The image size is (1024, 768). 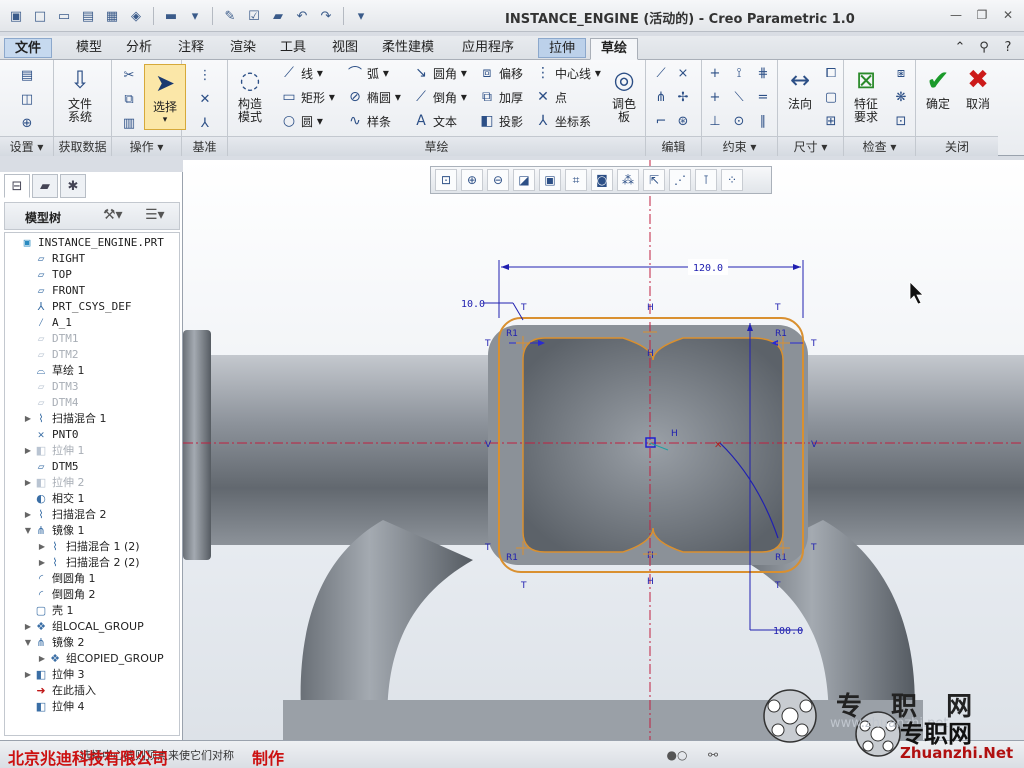 What do you see at coordinates (628, 180) in the screenshot?
I see `datum-display-icon: ⁂` at bounding box center [628, 180].